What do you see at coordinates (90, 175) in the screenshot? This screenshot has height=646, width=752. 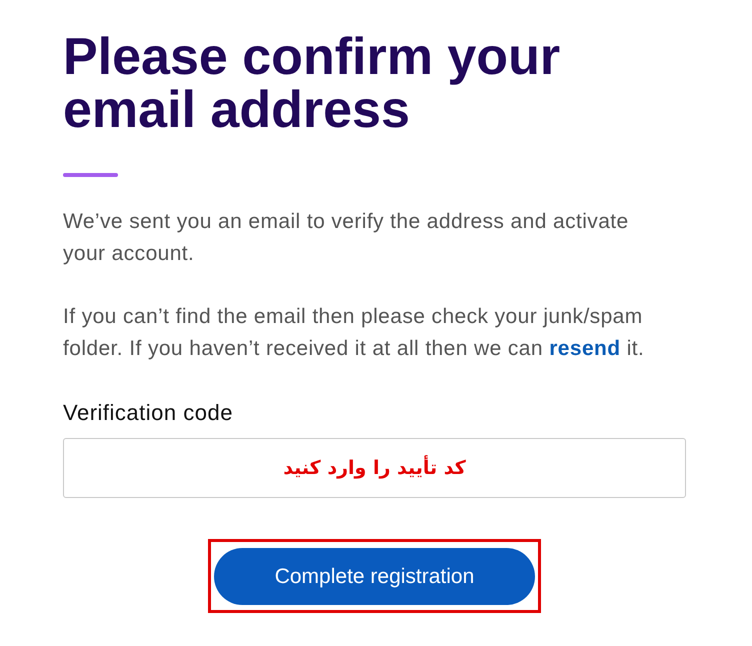 I see `accent-rule` at bounding box center [90, 175].